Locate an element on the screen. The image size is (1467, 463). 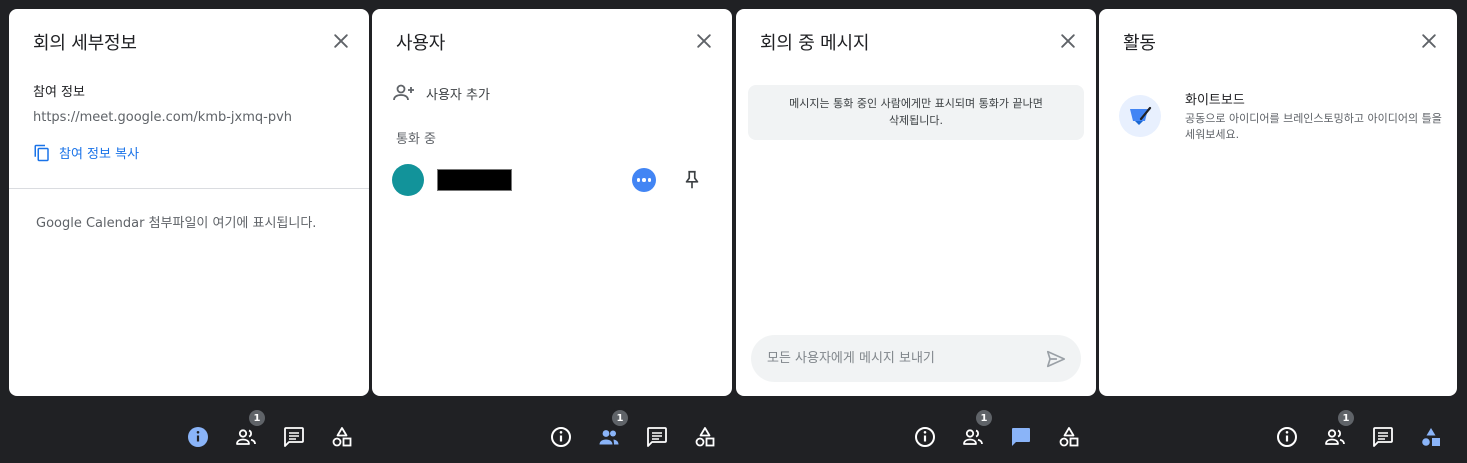
whiteboard-title: 화이트보드 is located at coordinates (1215, 100).